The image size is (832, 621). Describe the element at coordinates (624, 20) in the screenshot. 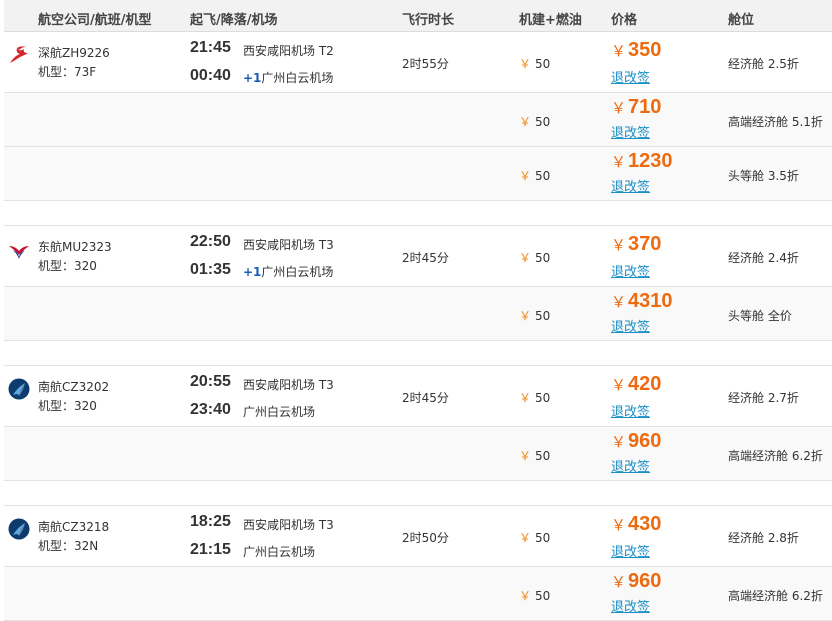

I see `header-price: 价格` at that location.